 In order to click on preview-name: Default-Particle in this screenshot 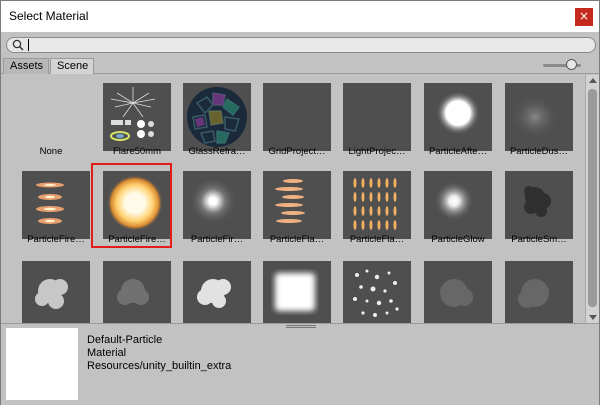, I will do `click(125, 340)`.